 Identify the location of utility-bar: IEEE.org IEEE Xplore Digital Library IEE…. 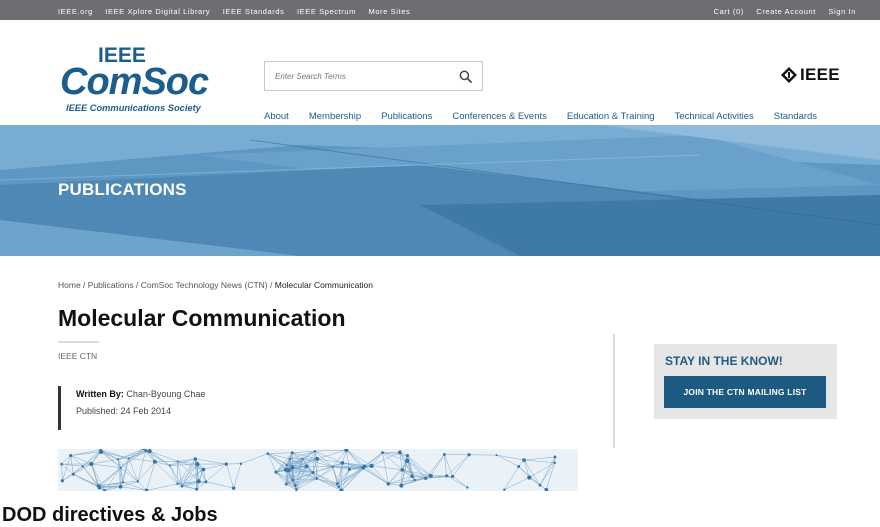
(440, 10).